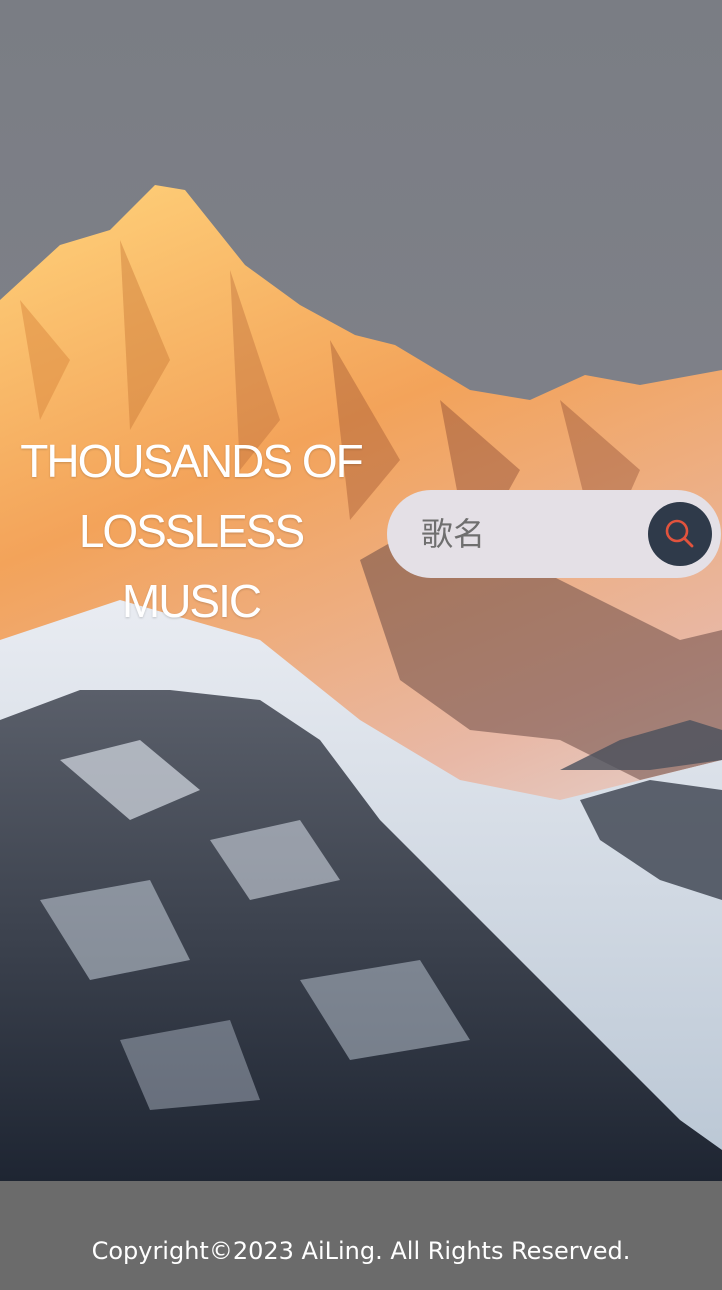 This screenshot has height=1290, width=722. What do you see at coordinates (554, 534) in the screenshot?
I see `search-bar` at bounding box center [554, 534].